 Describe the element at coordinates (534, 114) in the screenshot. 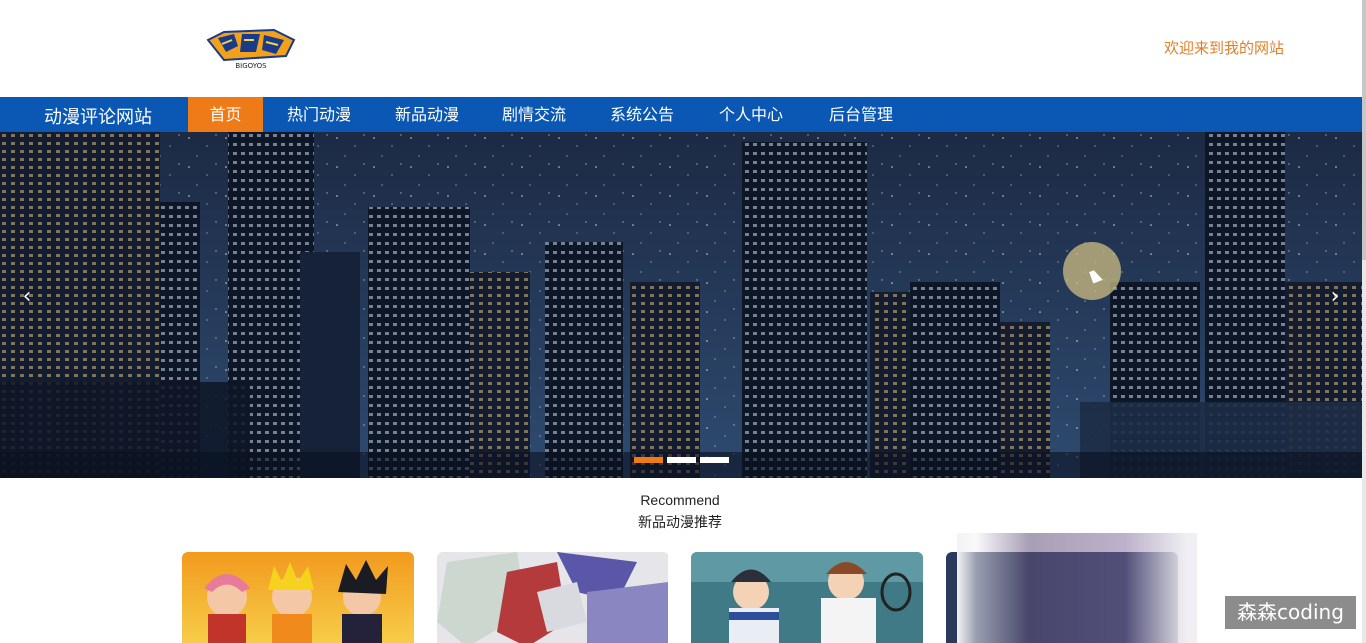

I see `nav-item-plot-discussion: 剧情交流` at that location.